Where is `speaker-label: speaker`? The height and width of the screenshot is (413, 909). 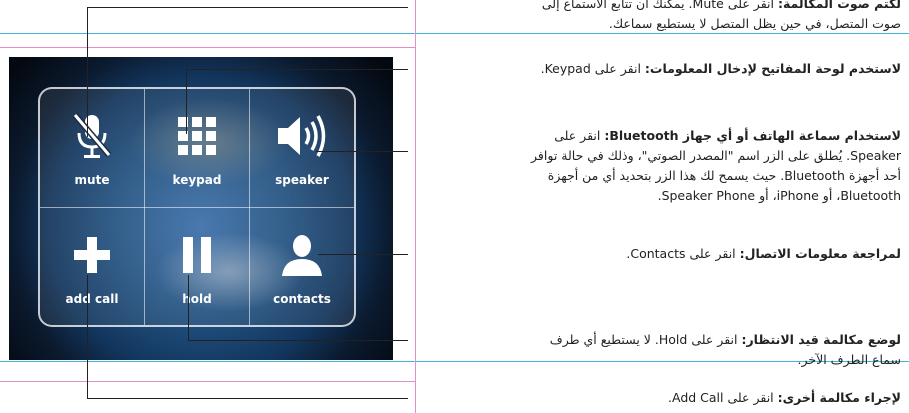 speaker-label: speaker is located at coordinates (302, 180).